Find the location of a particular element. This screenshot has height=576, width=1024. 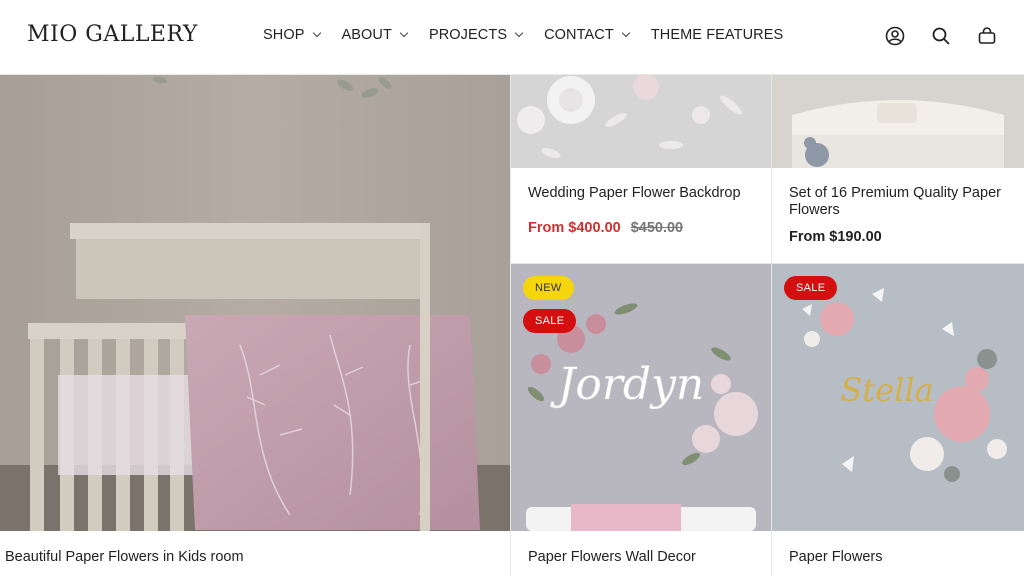

header-icons is located at coordinates (948, 36).